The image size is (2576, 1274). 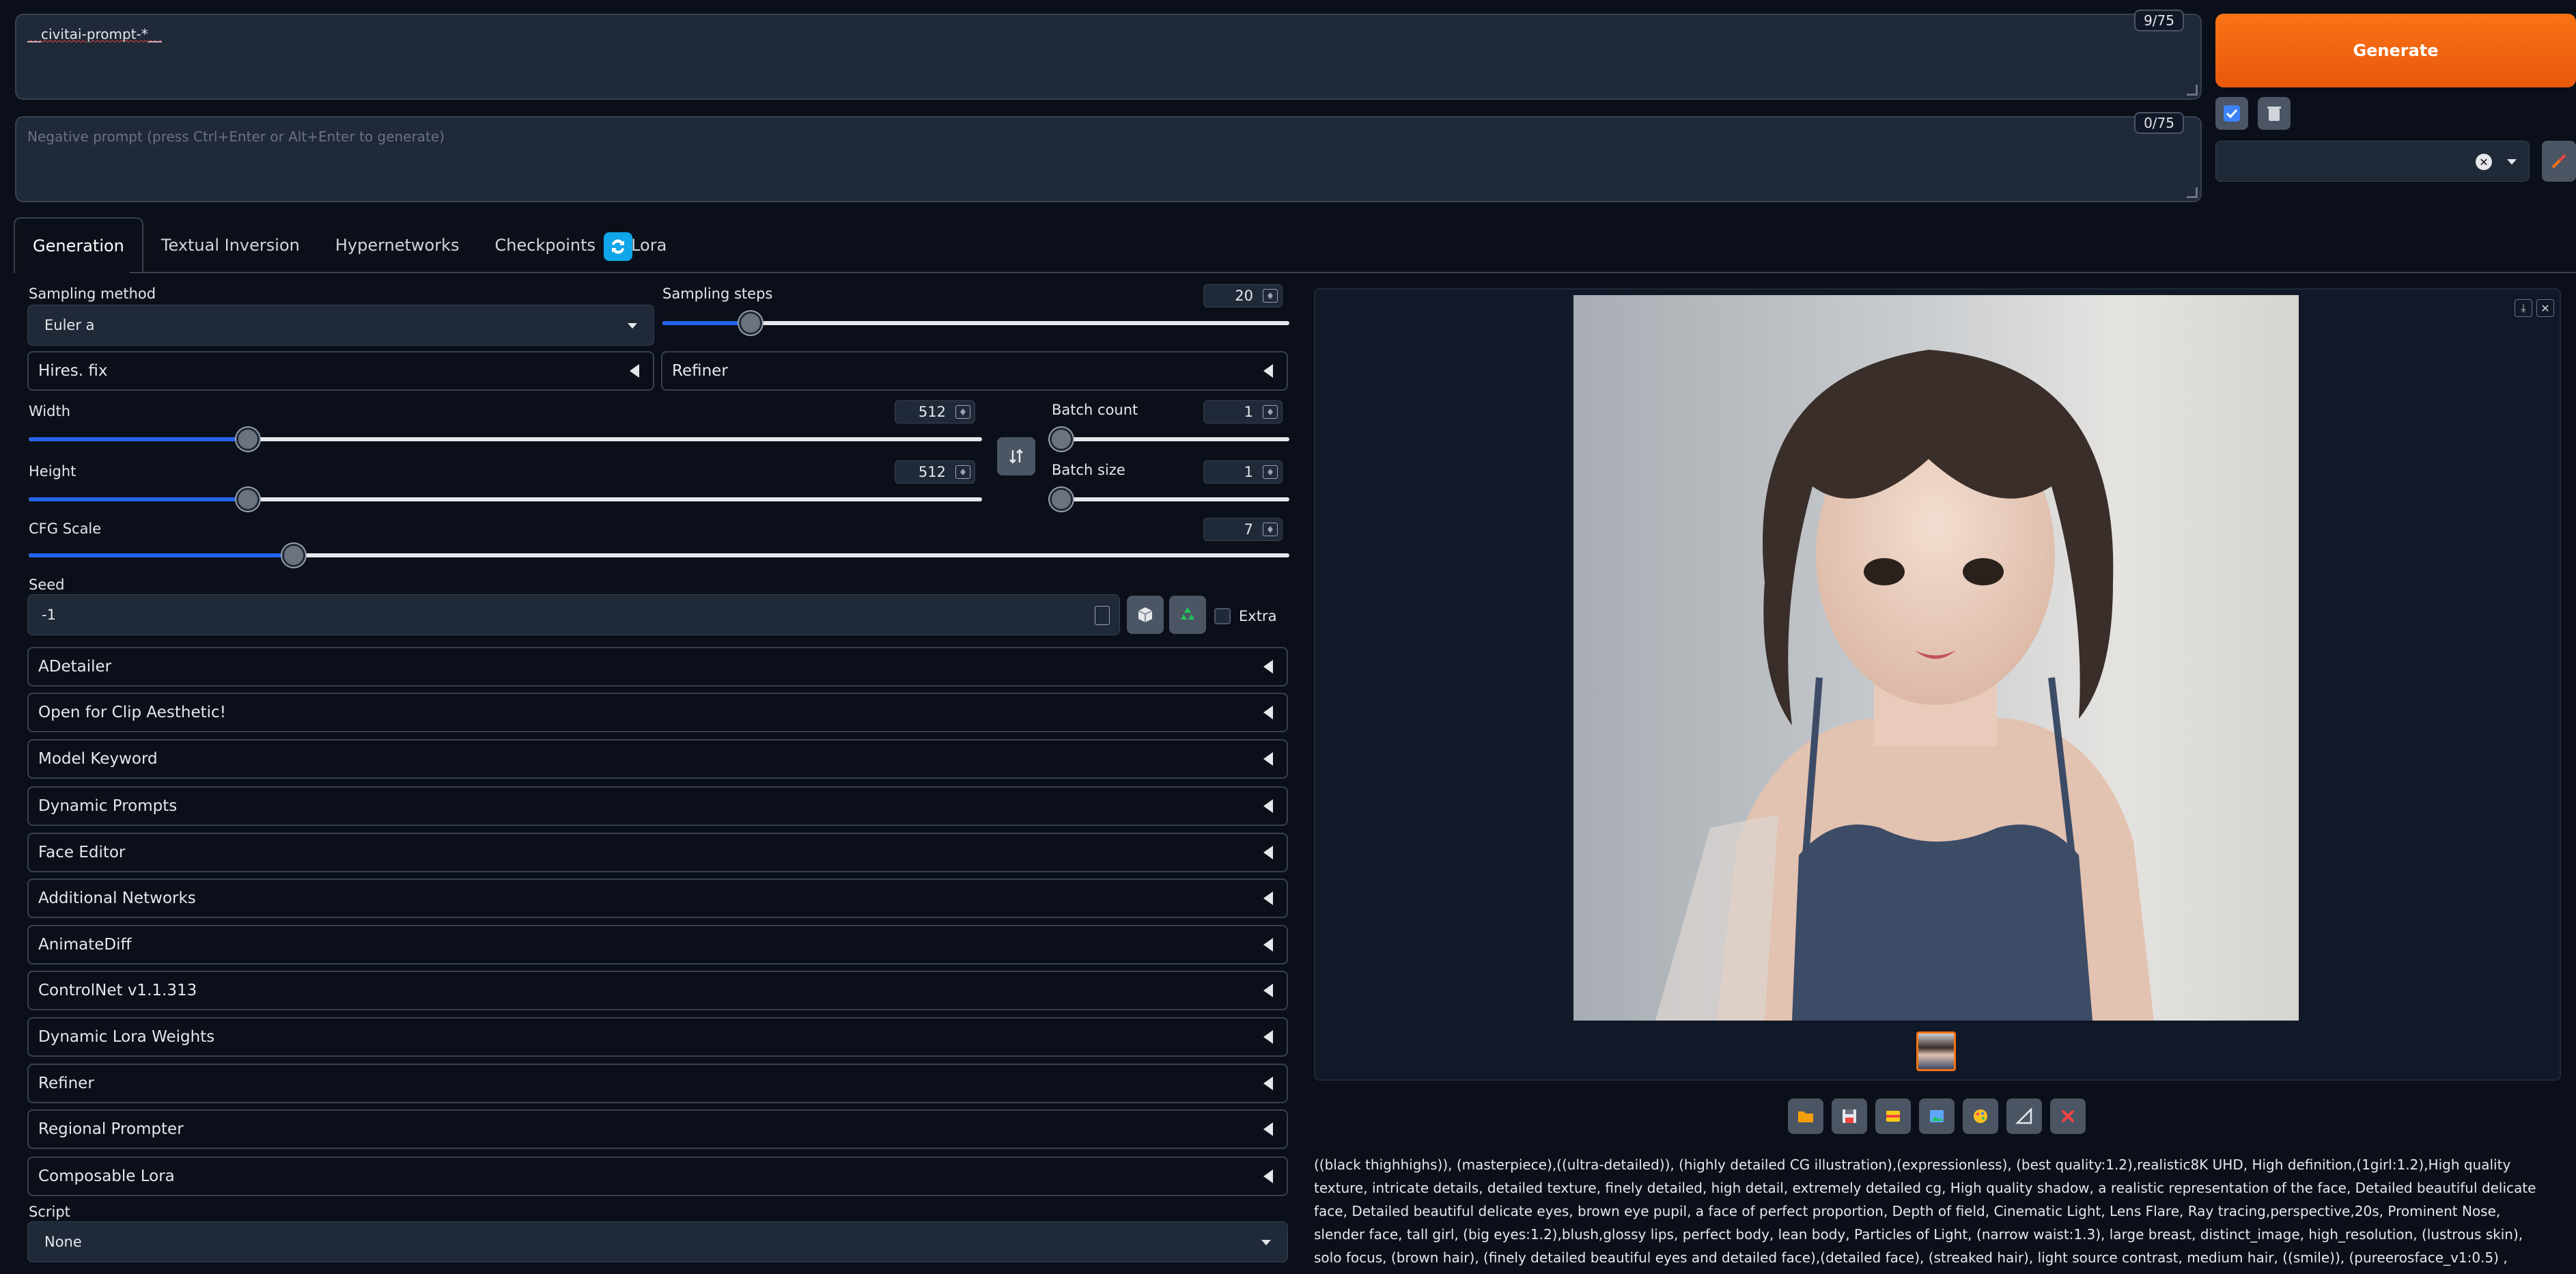 I want to click on tab-divider, so click(x=1353, y=273).